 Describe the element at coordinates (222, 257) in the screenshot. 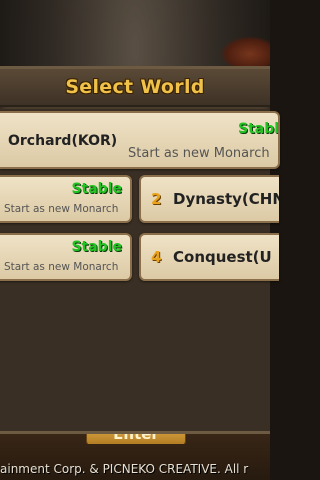

I see `world-name: Conquest(U` at that location.